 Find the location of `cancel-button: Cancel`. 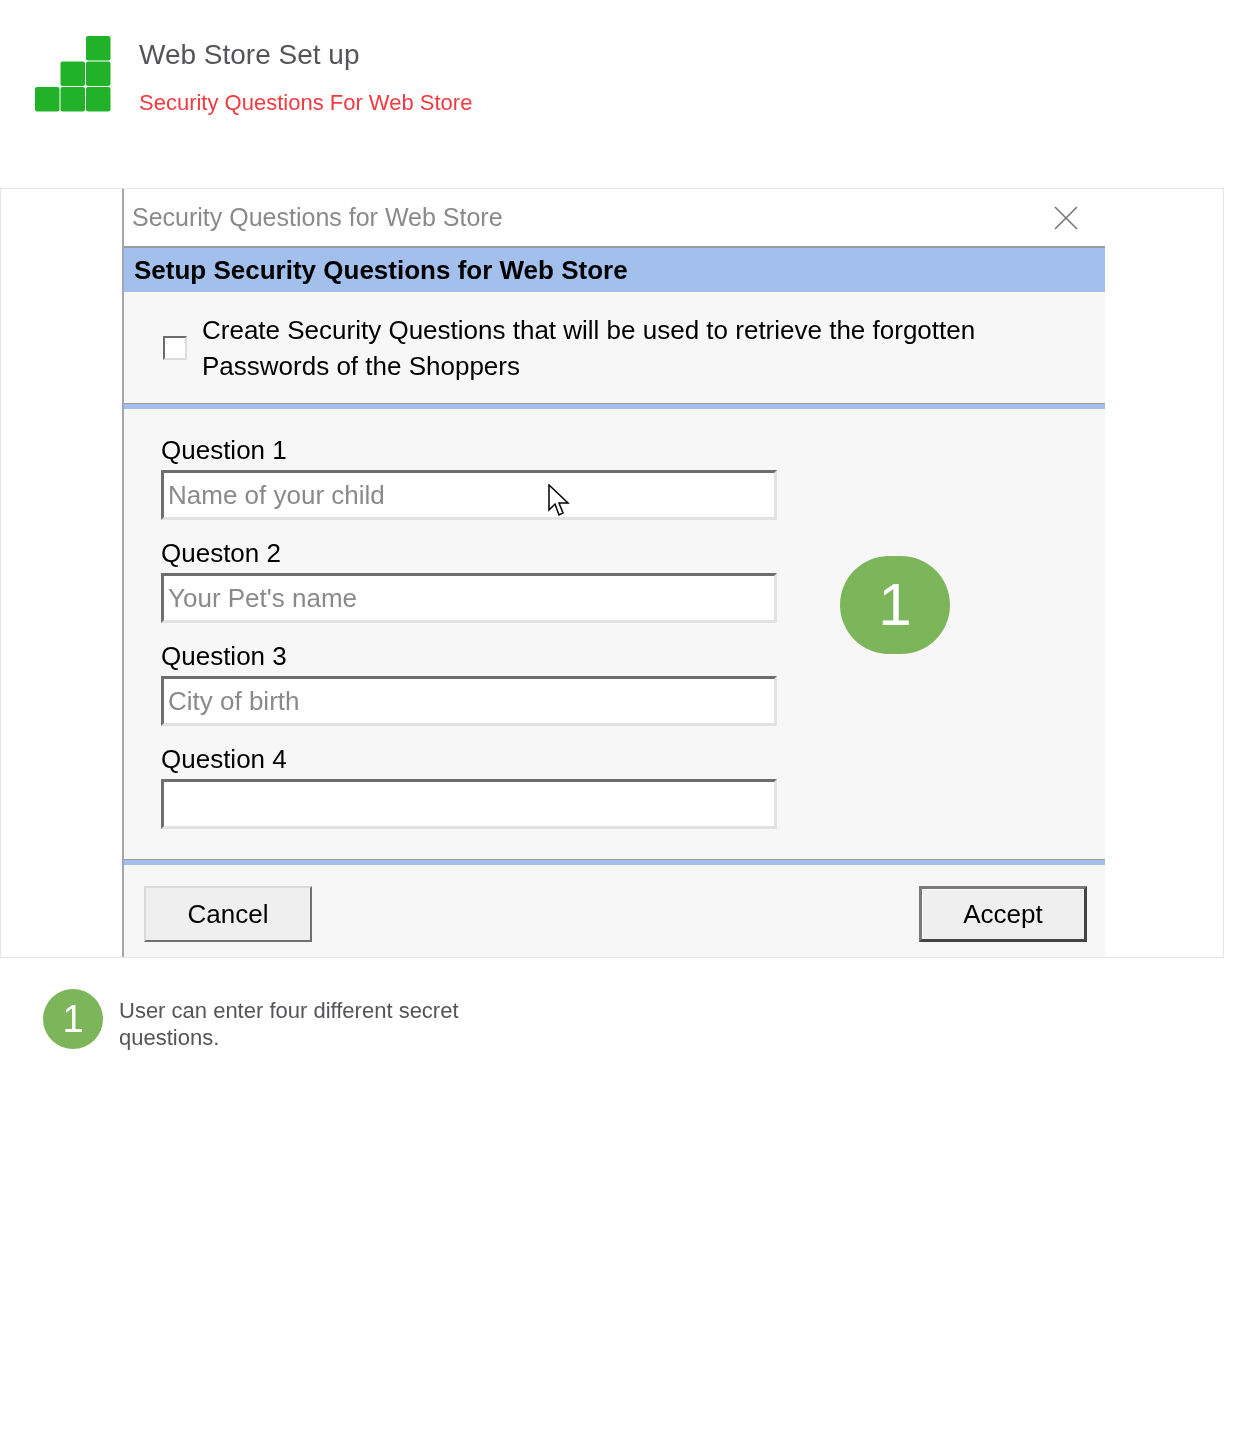

cancel-button: Cancel is located at coordinates (228, 914).